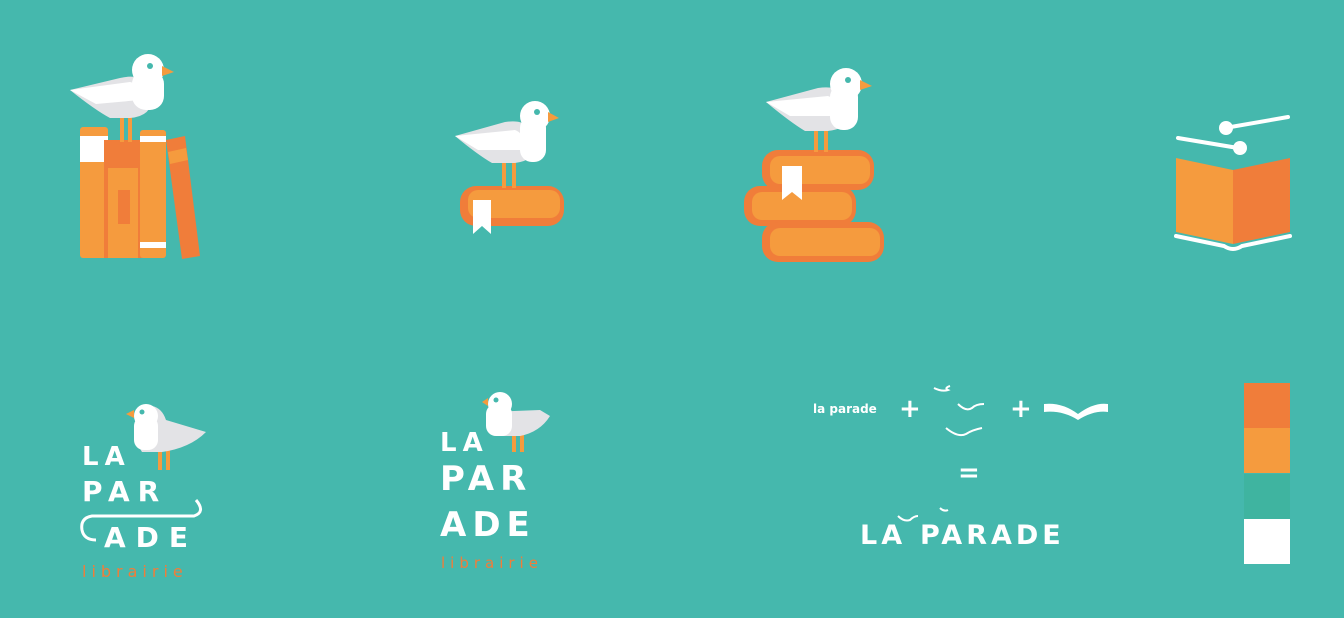  I want to click on equation-term-text: la parade, so click(845, 409).